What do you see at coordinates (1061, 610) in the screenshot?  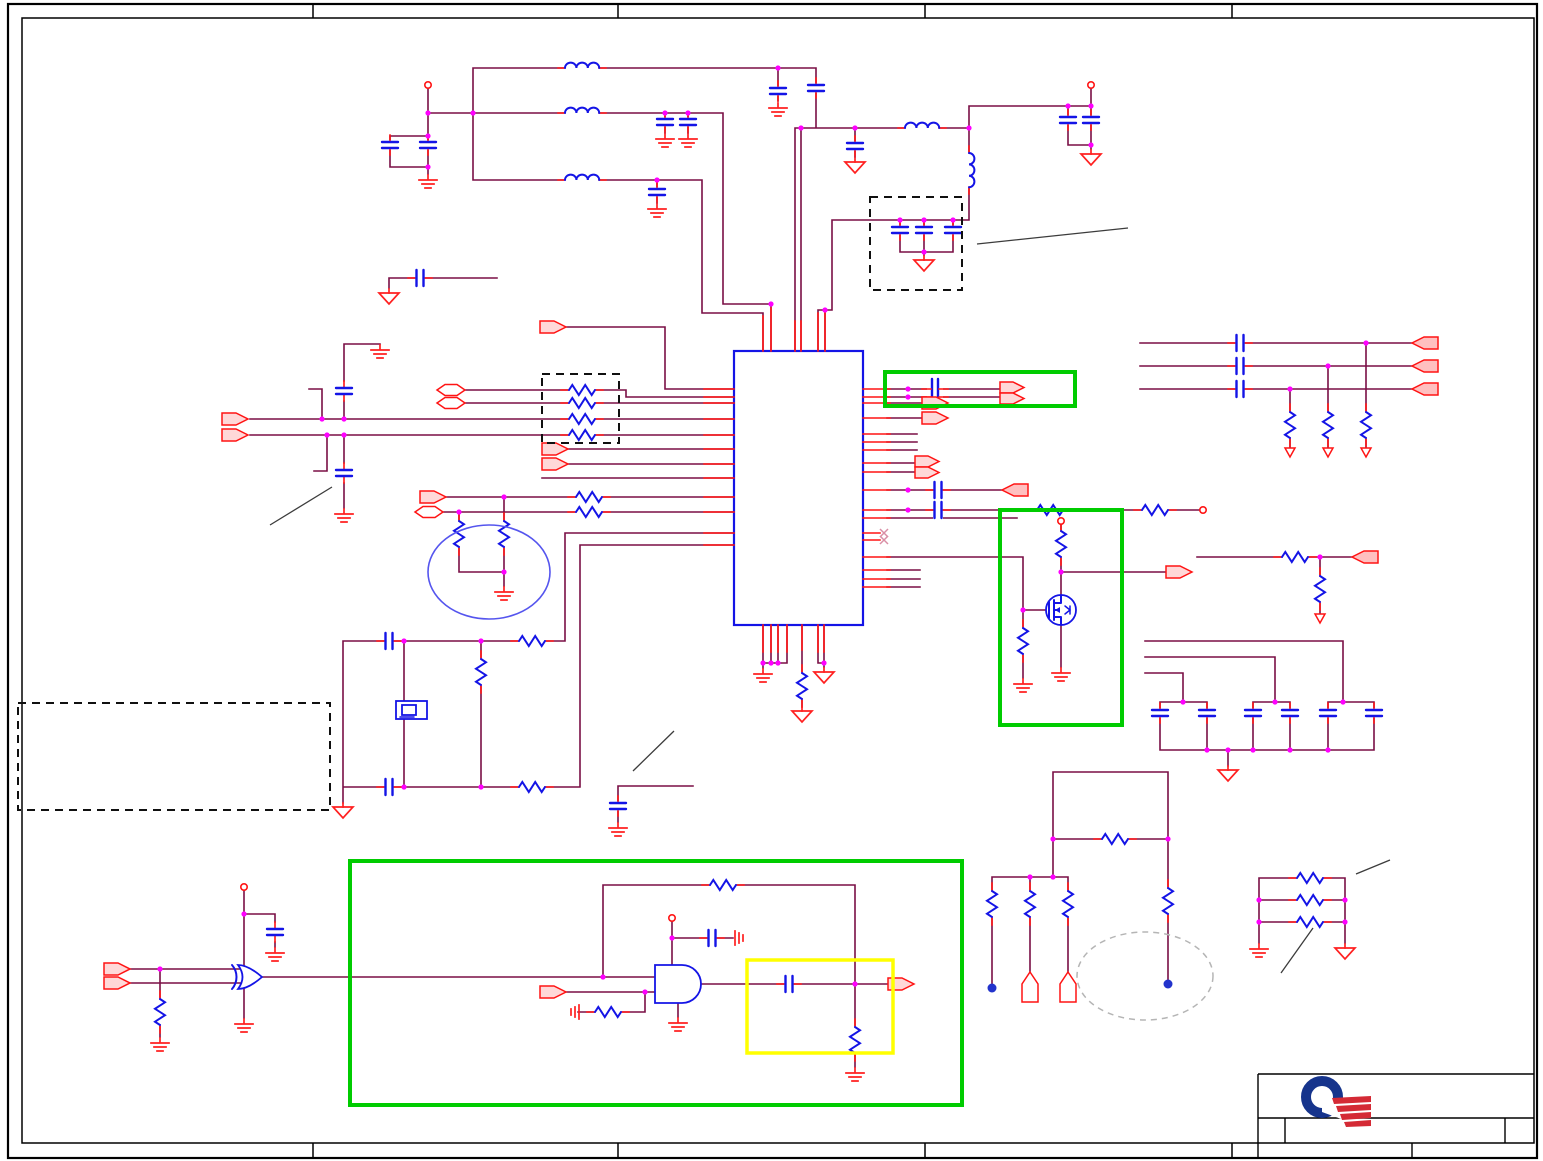 I see `mosfet` at bounding box center [1061, 610].